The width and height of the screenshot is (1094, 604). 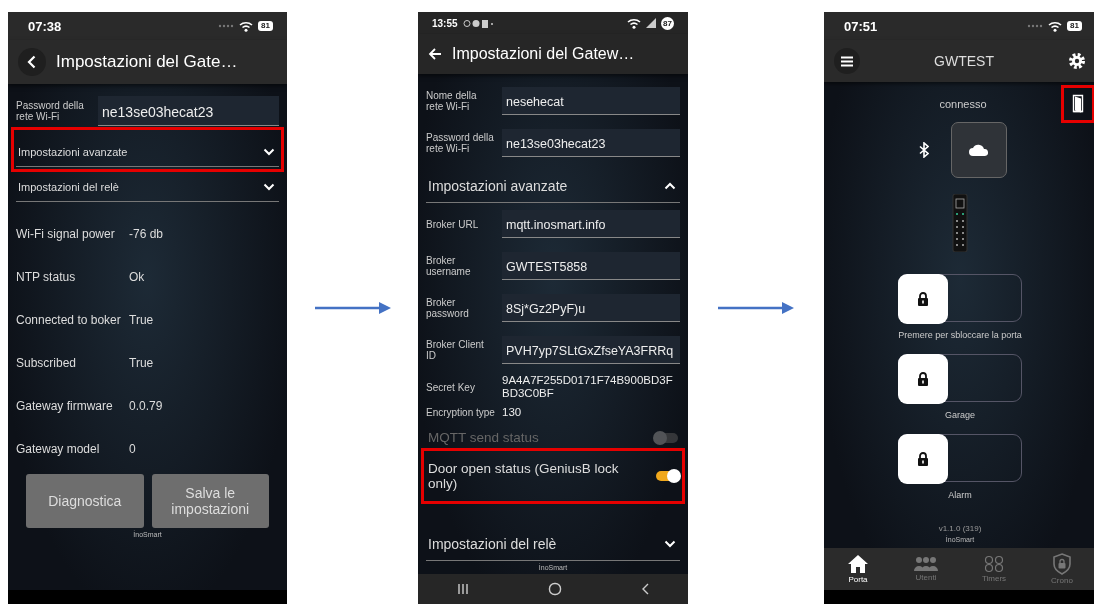 What do you see at coordinates (46, 276) in the screenshot?
I see `info-label: NTP status` at bounding box center [46, 276].